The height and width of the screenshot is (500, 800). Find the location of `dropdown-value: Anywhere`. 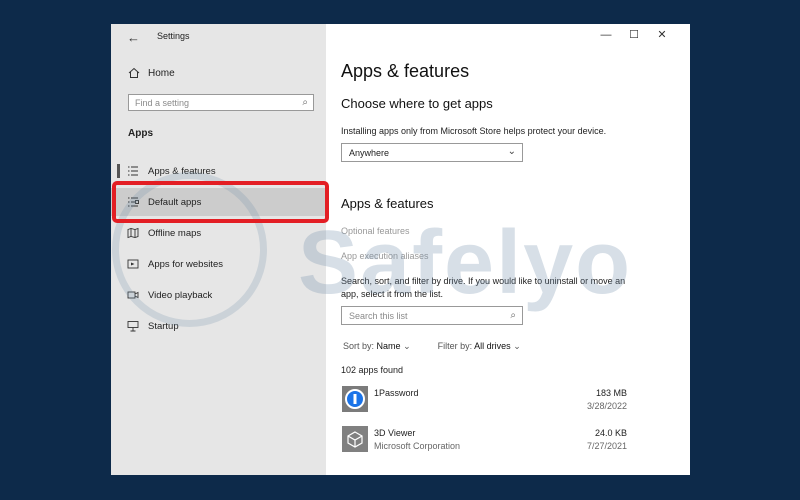

dropdown-value: Anywhere is located at coordinates (369, 153).